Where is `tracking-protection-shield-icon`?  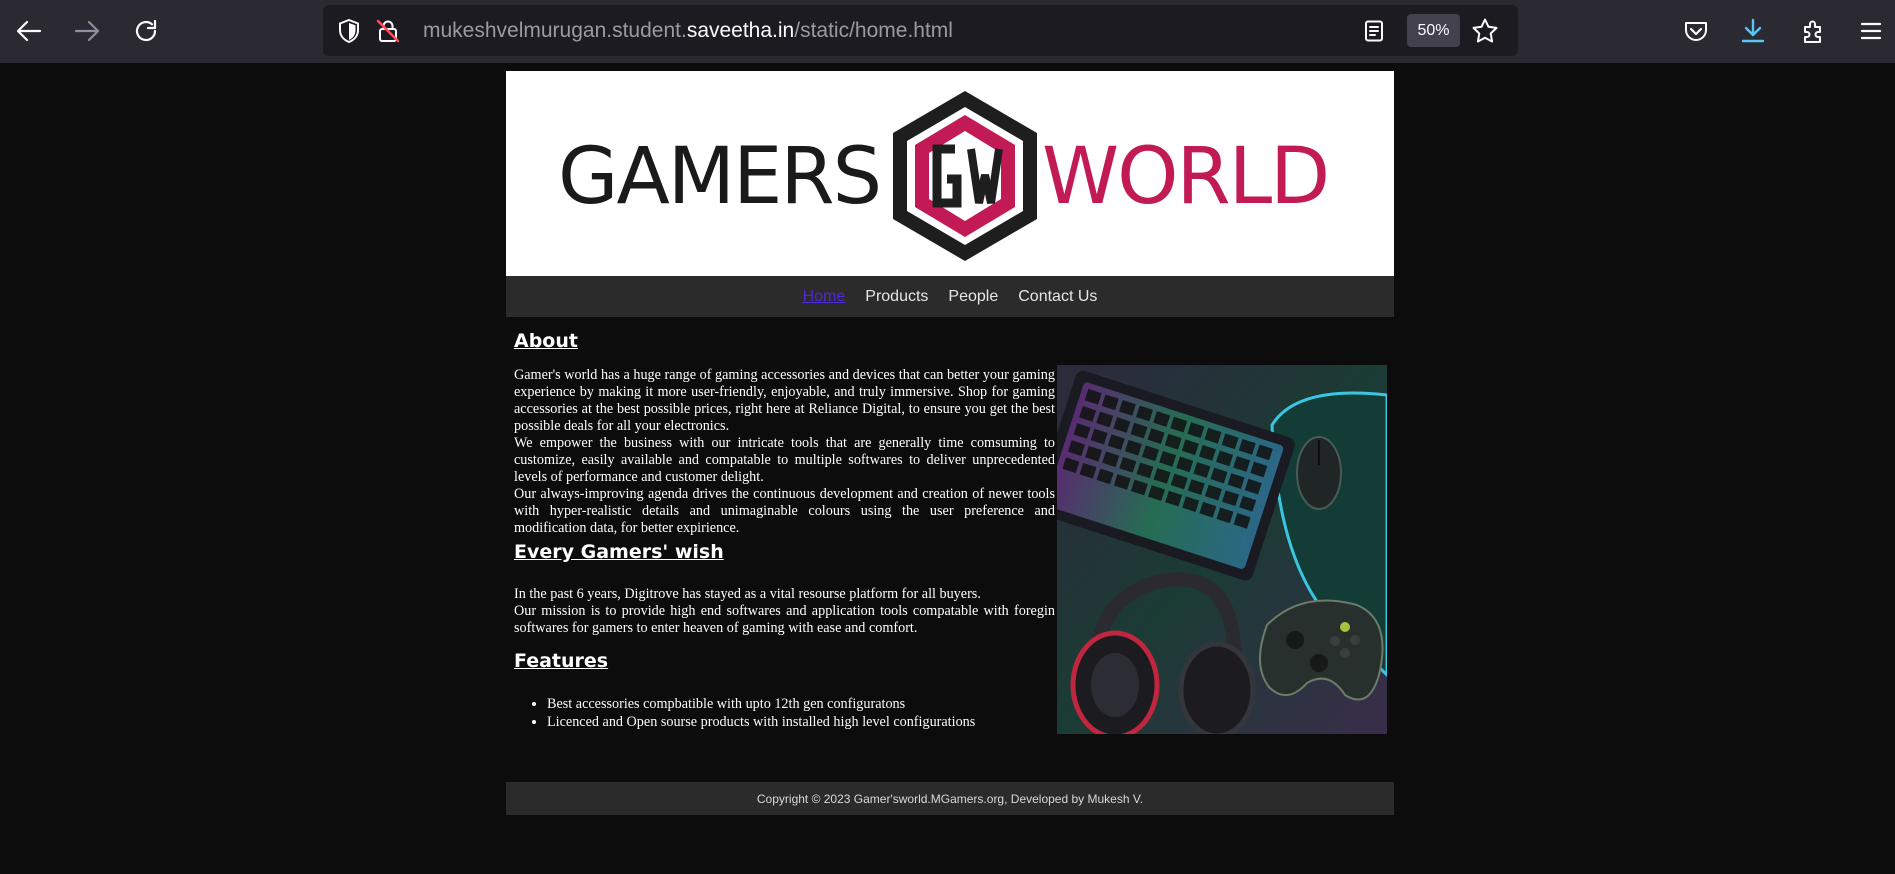
tracking-protection-shield-icon is located at coordinates (349, 31).